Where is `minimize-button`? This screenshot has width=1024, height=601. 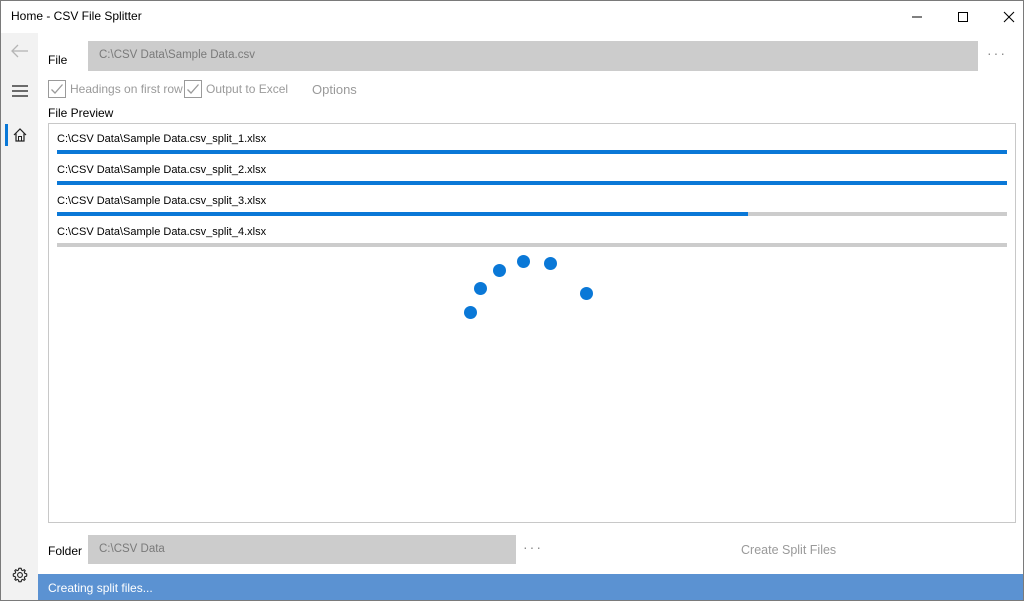 minimize-button is located at coordinates (917, 17).